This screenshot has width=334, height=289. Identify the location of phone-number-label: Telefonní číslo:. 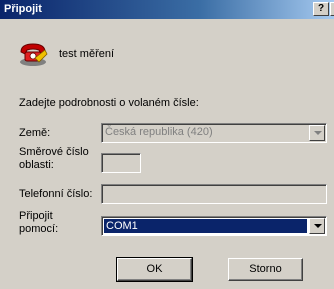
(56, 194).